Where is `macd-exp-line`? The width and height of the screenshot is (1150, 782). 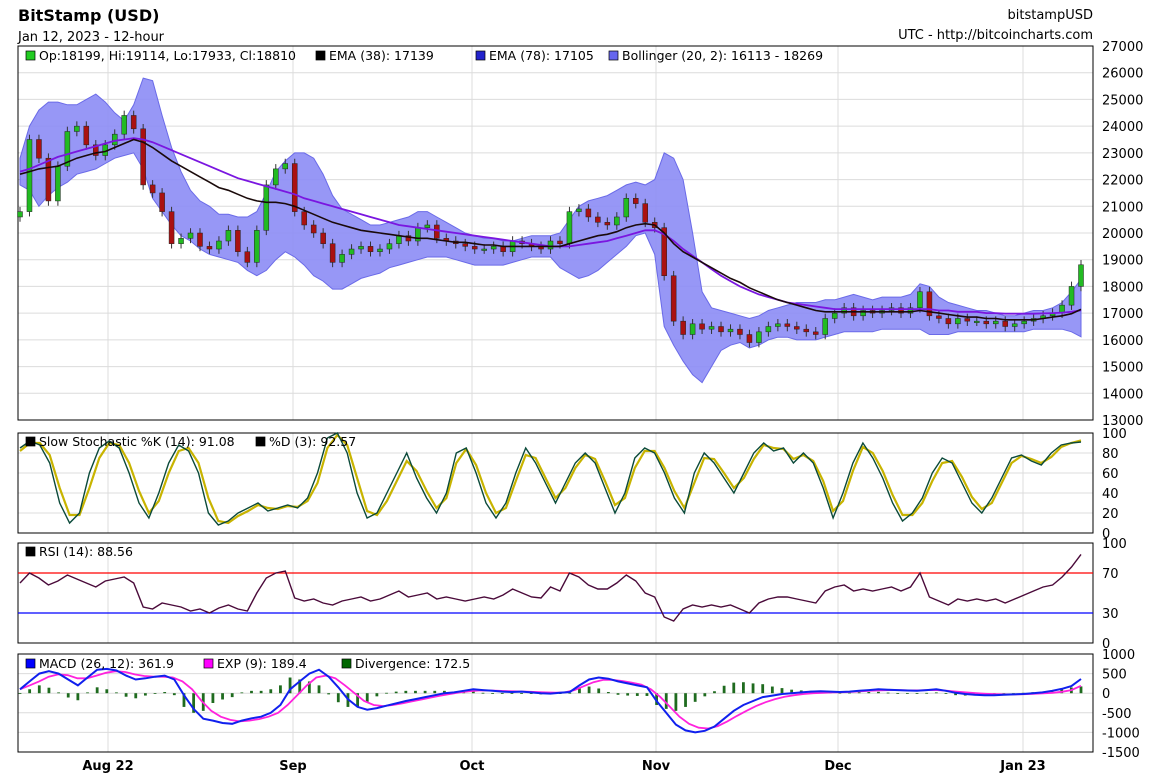 macd-exp-line is located at coordinates (550, 700).